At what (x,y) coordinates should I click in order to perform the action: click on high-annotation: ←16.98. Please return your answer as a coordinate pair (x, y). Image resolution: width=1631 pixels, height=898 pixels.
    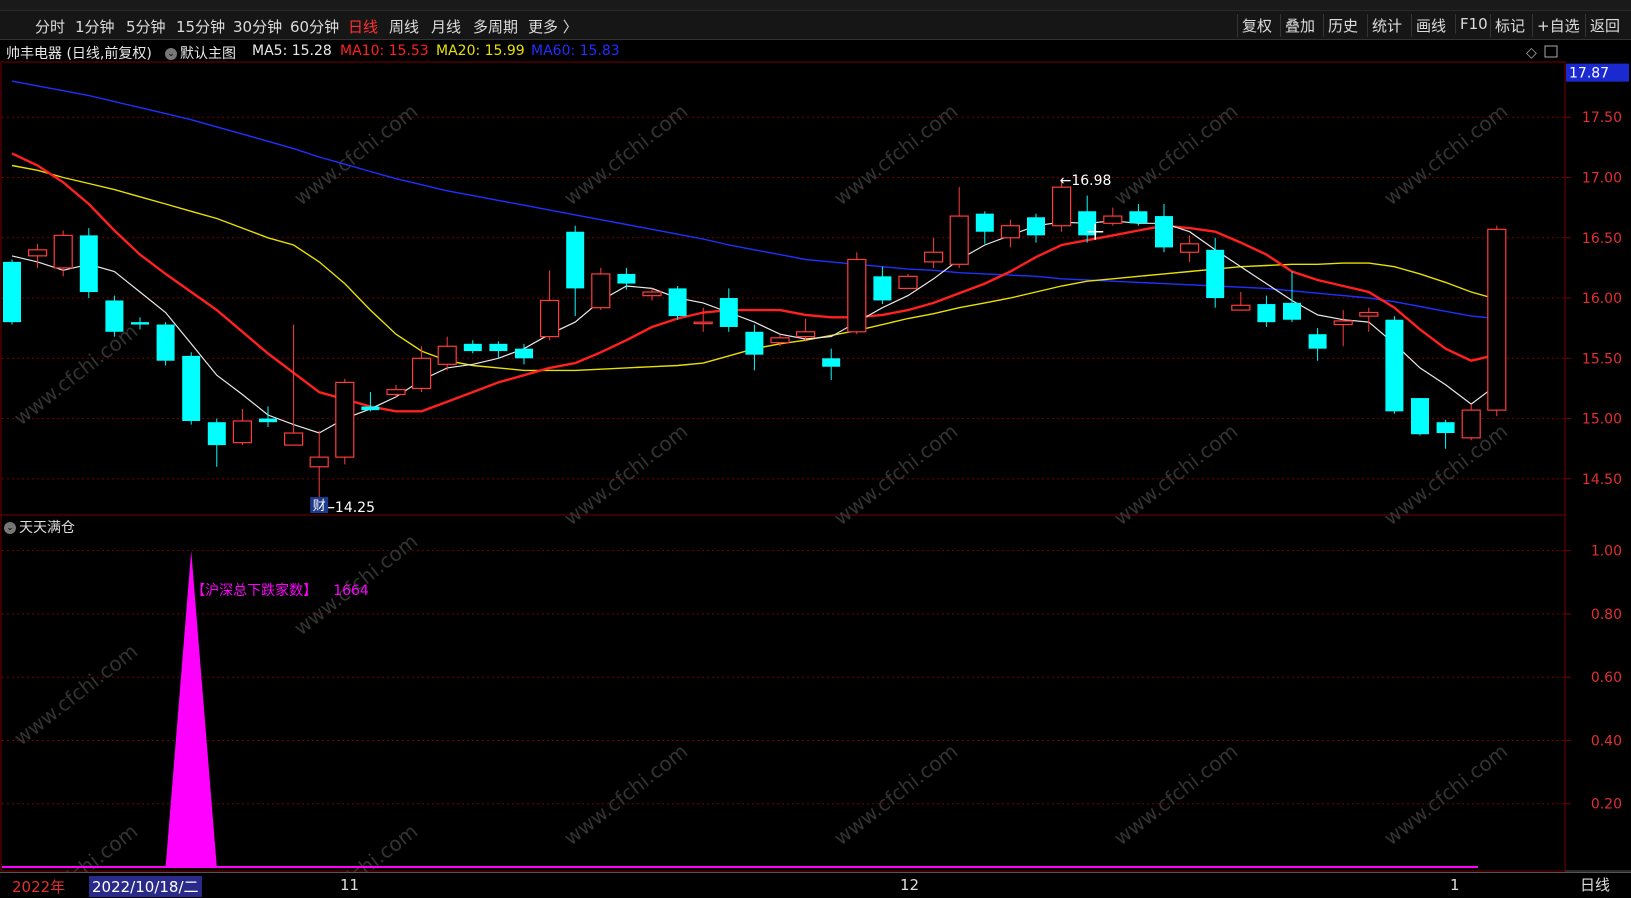
    Looking at the image, I should click on (1086, 181).